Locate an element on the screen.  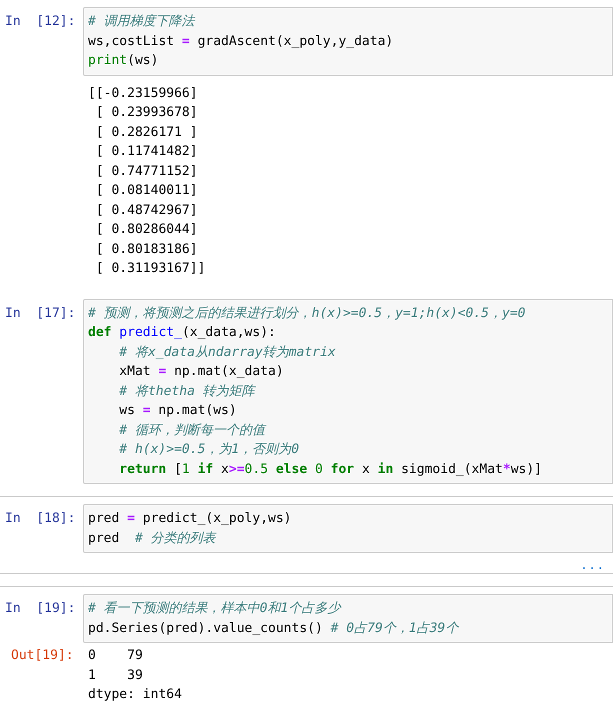
code-line: # 预测，将预测之后的结果进行划分，h(x)>=0.5，y=1;h(x)<0.5，y=0 is located at coordinates (307, 313).